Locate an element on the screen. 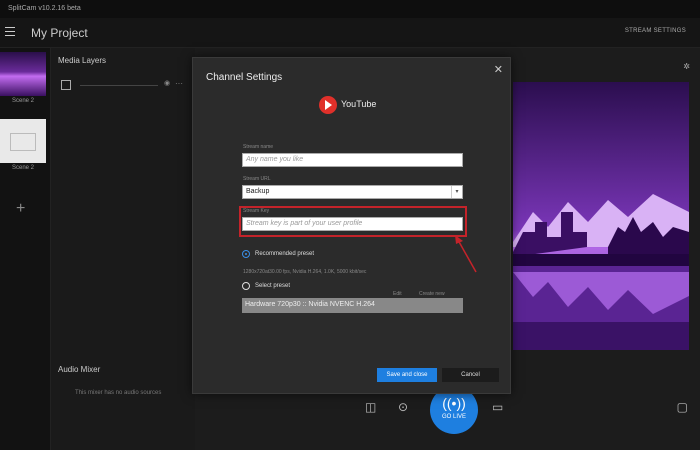 The height and width of the screenshot is (450, 700). settings-icon: ✲ is located at coordinates (686, 66).